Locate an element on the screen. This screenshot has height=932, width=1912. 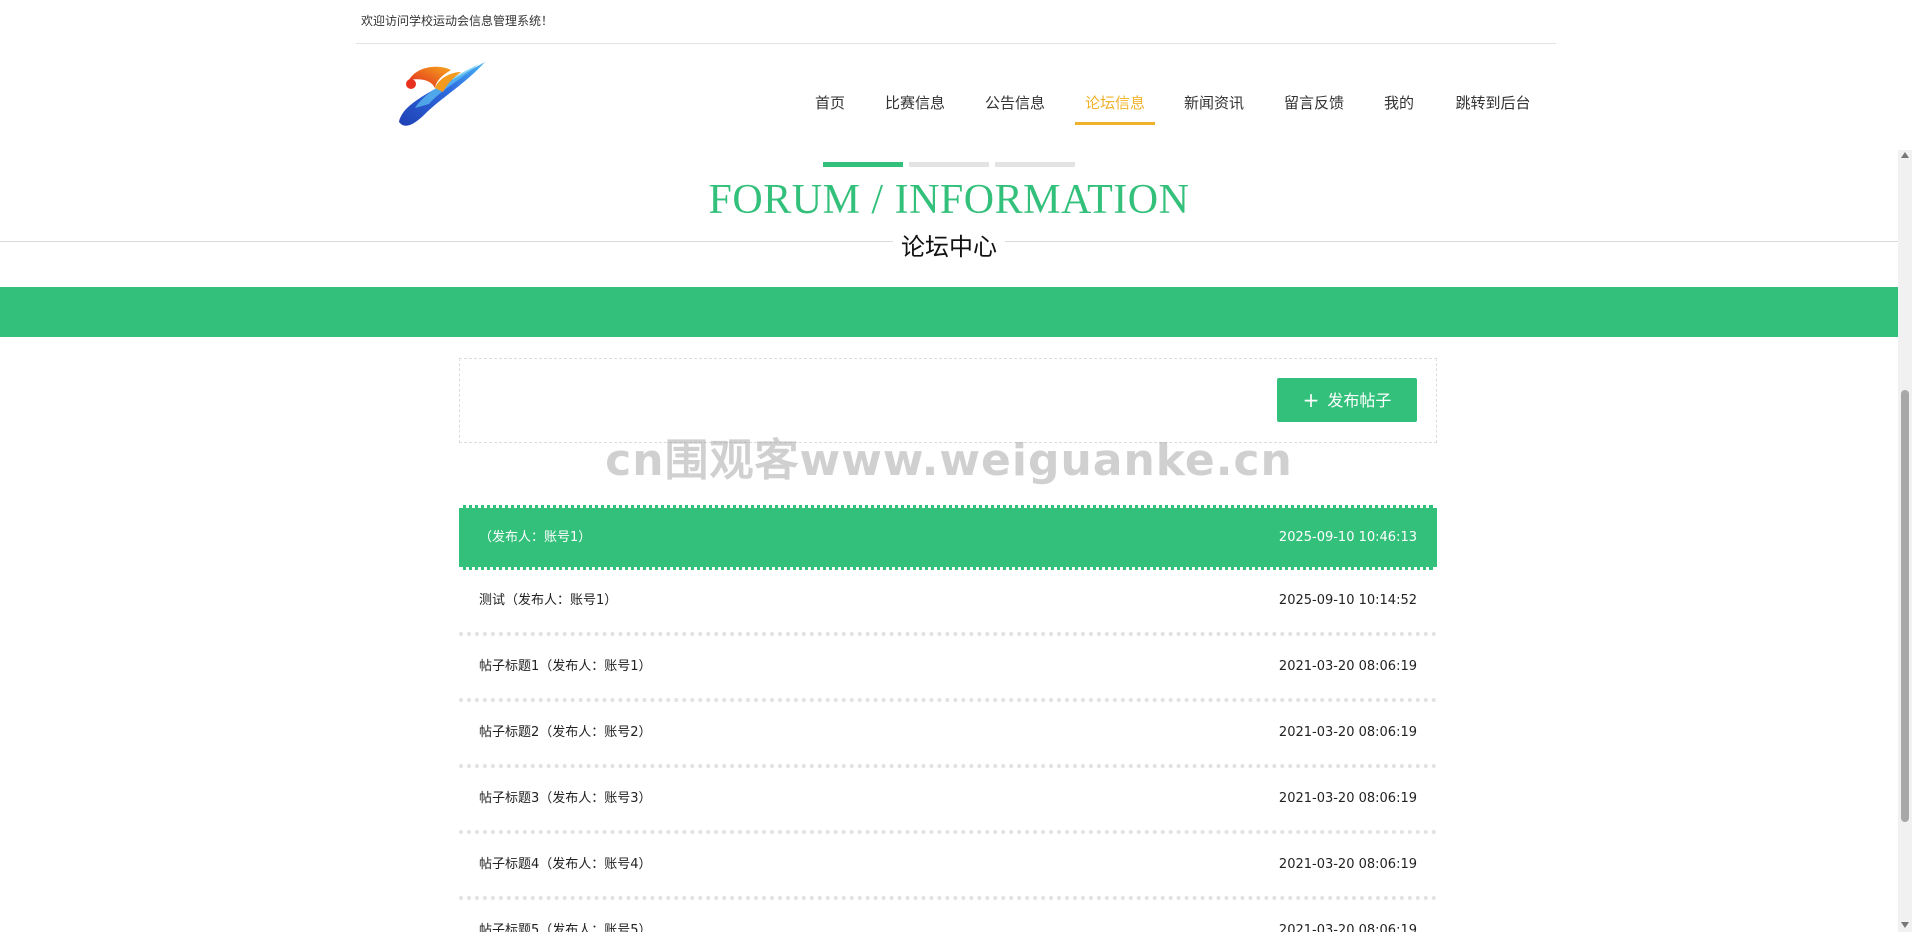
nav-item-mine: 我的 is located at coordinates (1399, 105).